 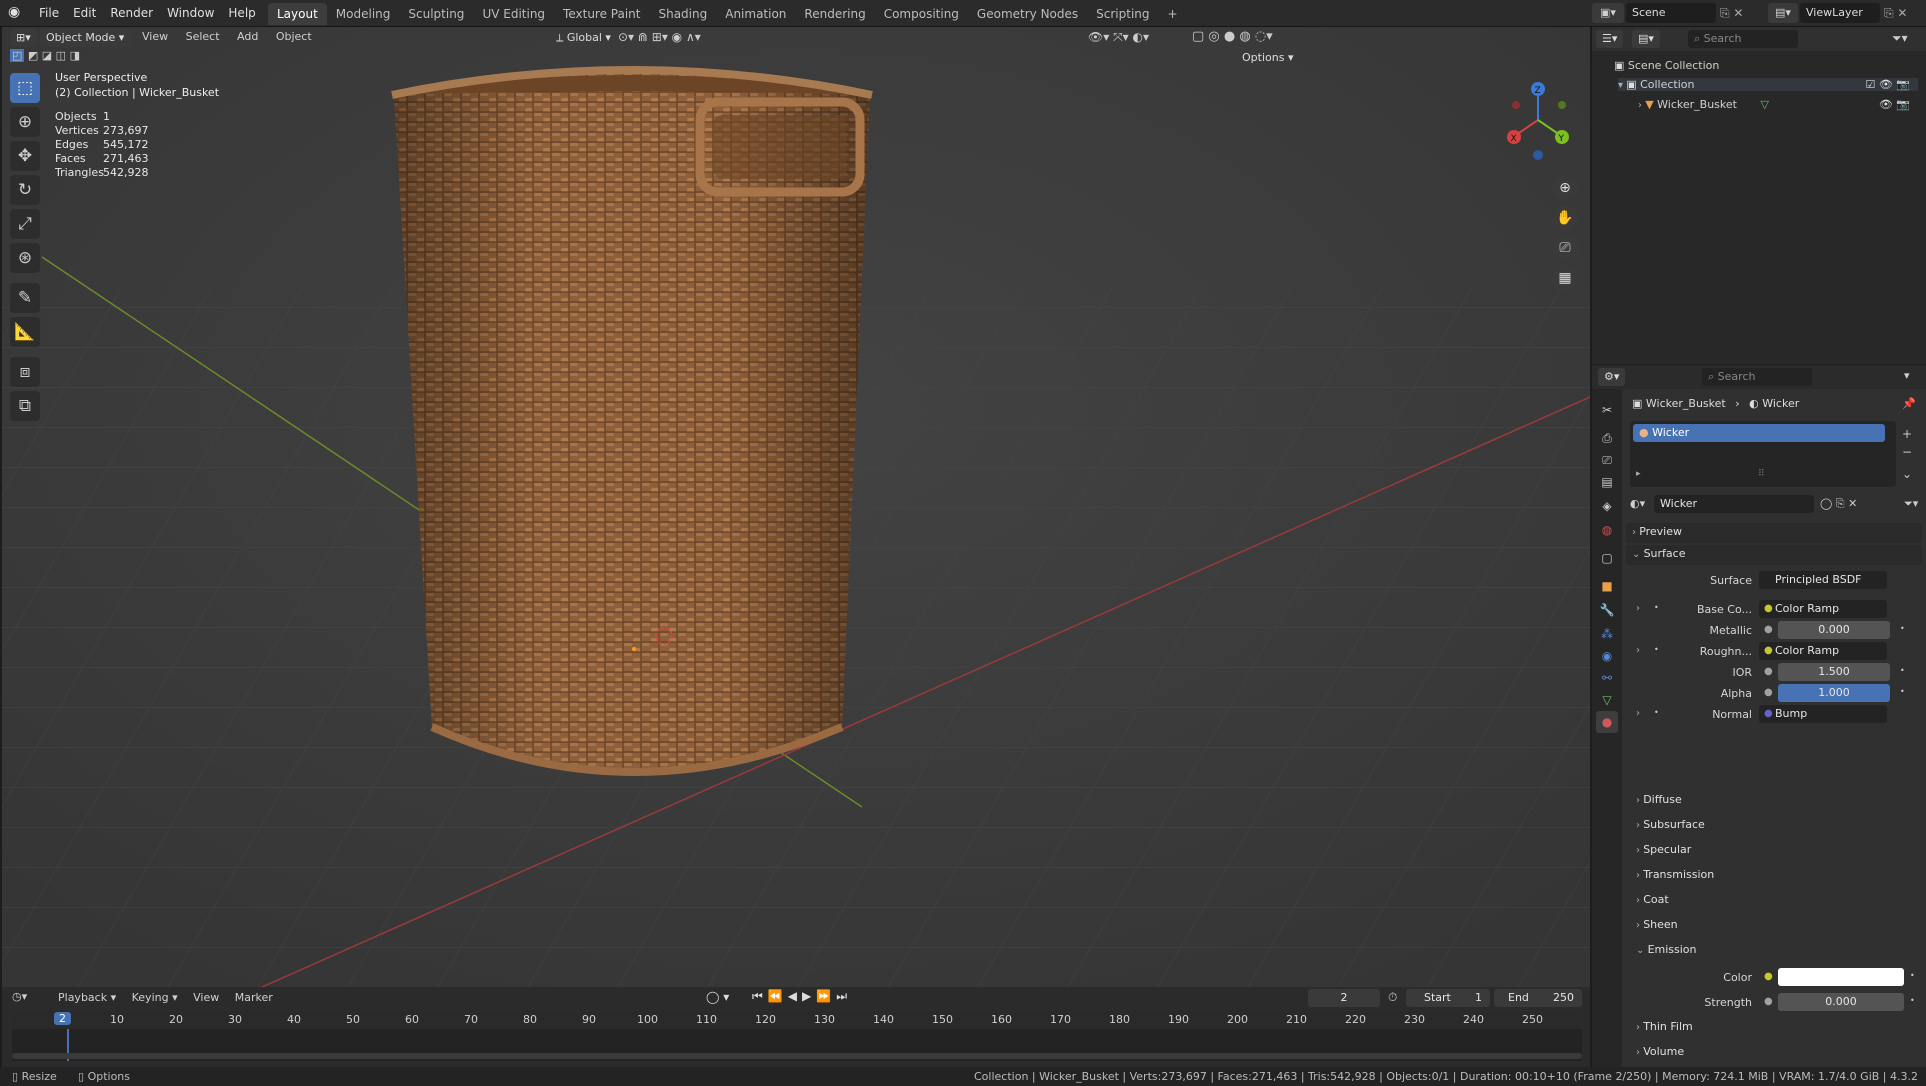 What do you see at coordinates (1607, 558) in the screenshot?
I see `collection-tab-icon: ▢` at bounding box center [1607, 558].